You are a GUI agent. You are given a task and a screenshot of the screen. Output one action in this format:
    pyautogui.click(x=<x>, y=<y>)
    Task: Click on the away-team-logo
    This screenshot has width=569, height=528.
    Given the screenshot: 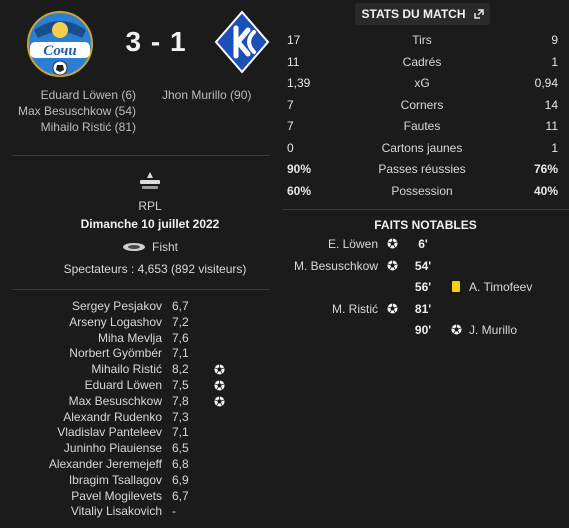 What is the action you would take?
    pyautogui.click(x=242, y=42)
    